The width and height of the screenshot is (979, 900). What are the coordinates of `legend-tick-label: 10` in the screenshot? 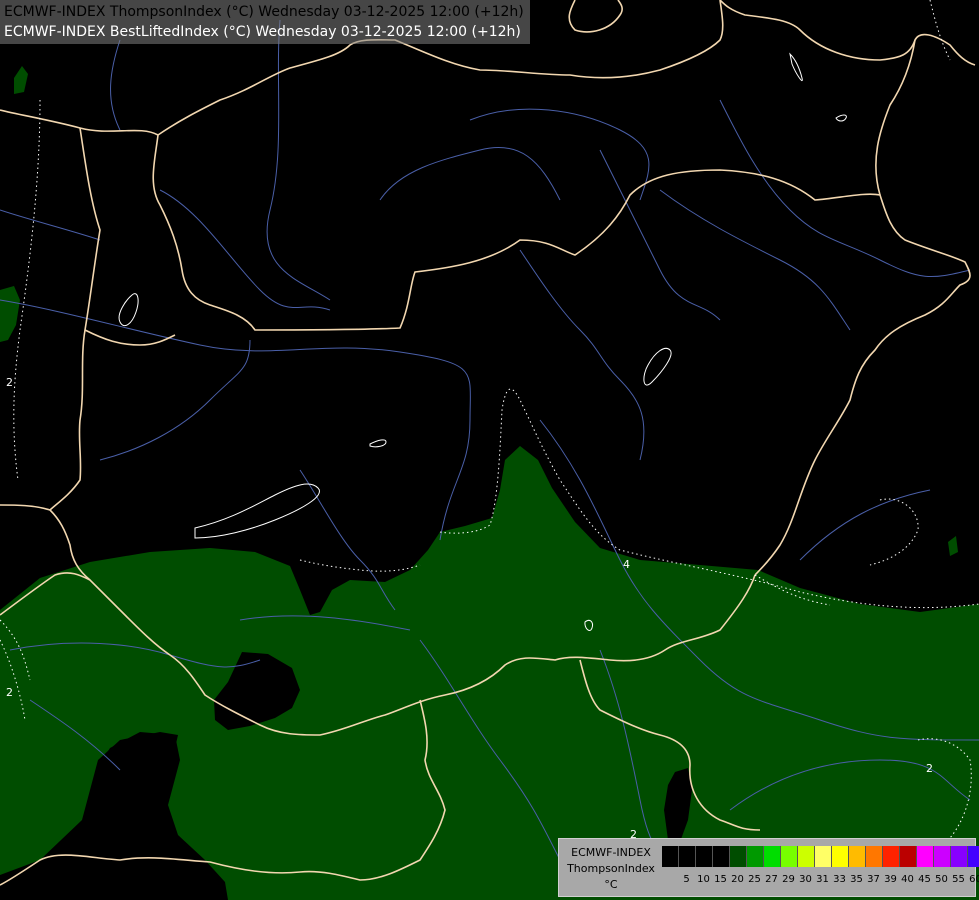 It's located at (703, 879).